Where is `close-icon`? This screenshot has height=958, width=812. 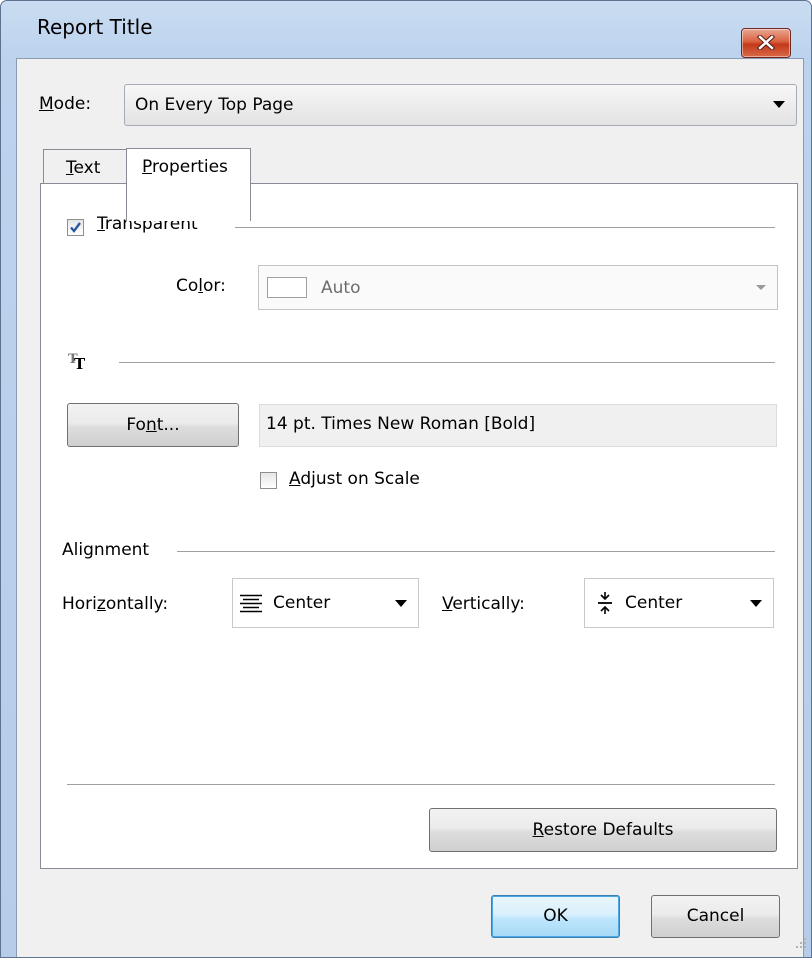 close-icon is located at coordinates (766, 42).